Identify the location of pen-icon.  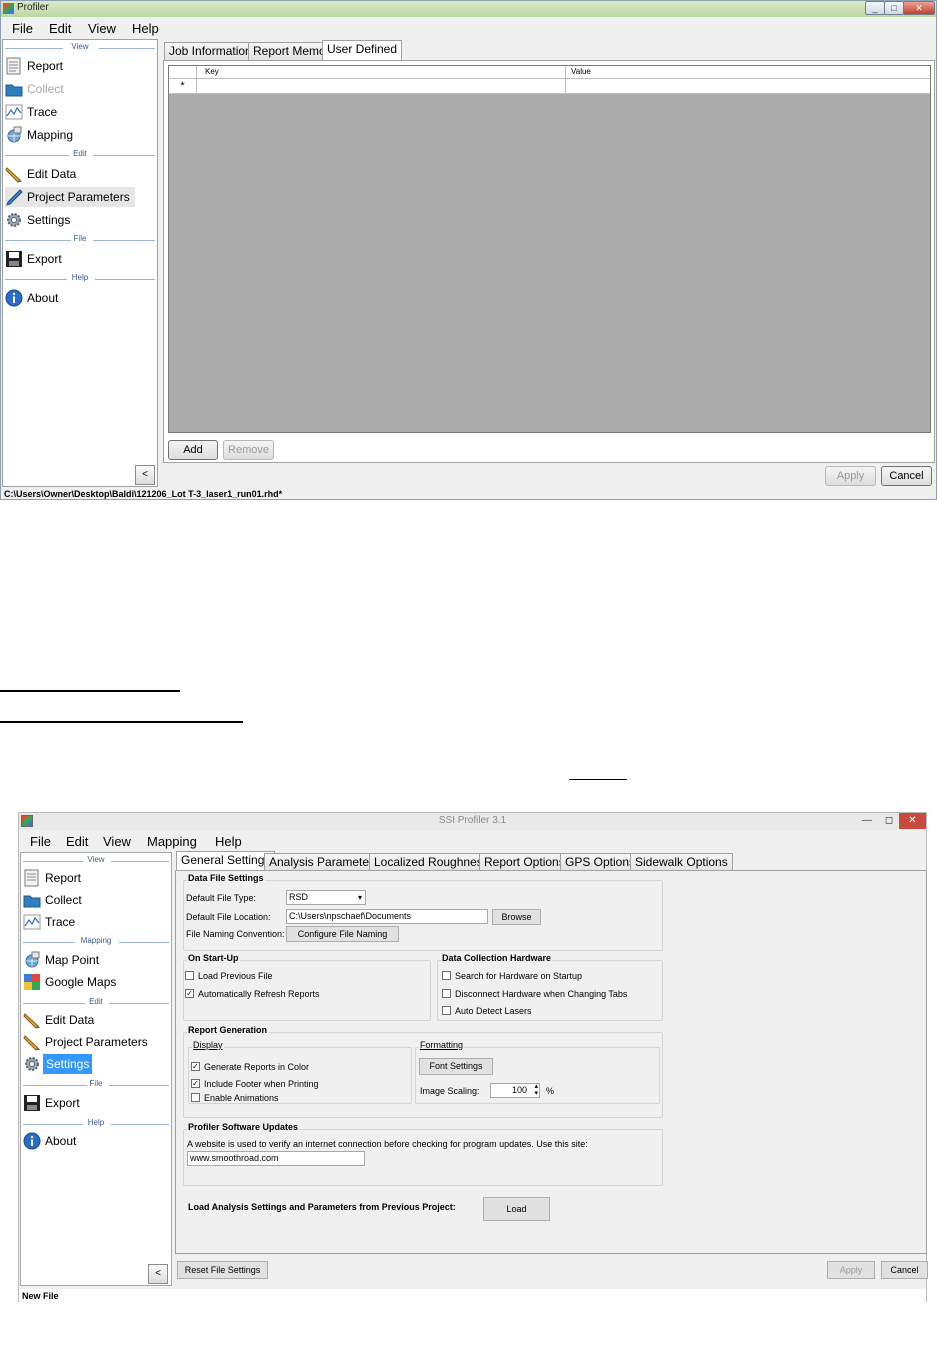
(14, 197).